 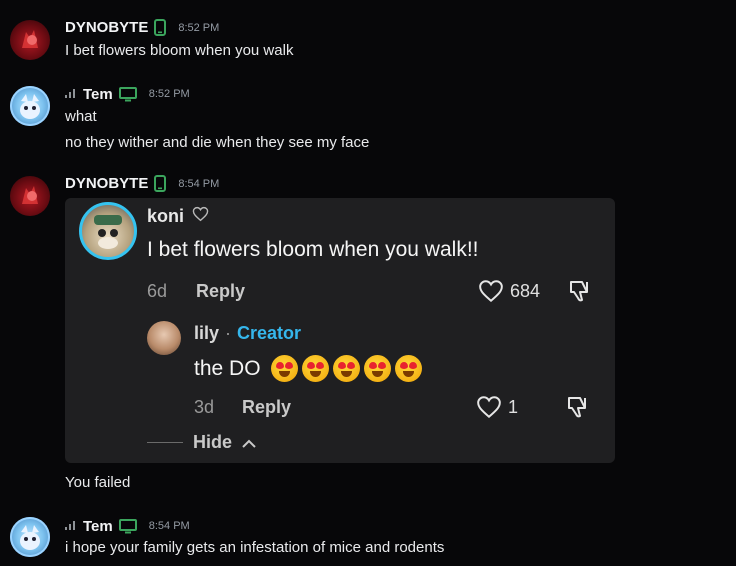 What do you see at coordinates (200, 216) in the screenshot?
I see `heart-outline-icon` at bounding box center [200, 216].